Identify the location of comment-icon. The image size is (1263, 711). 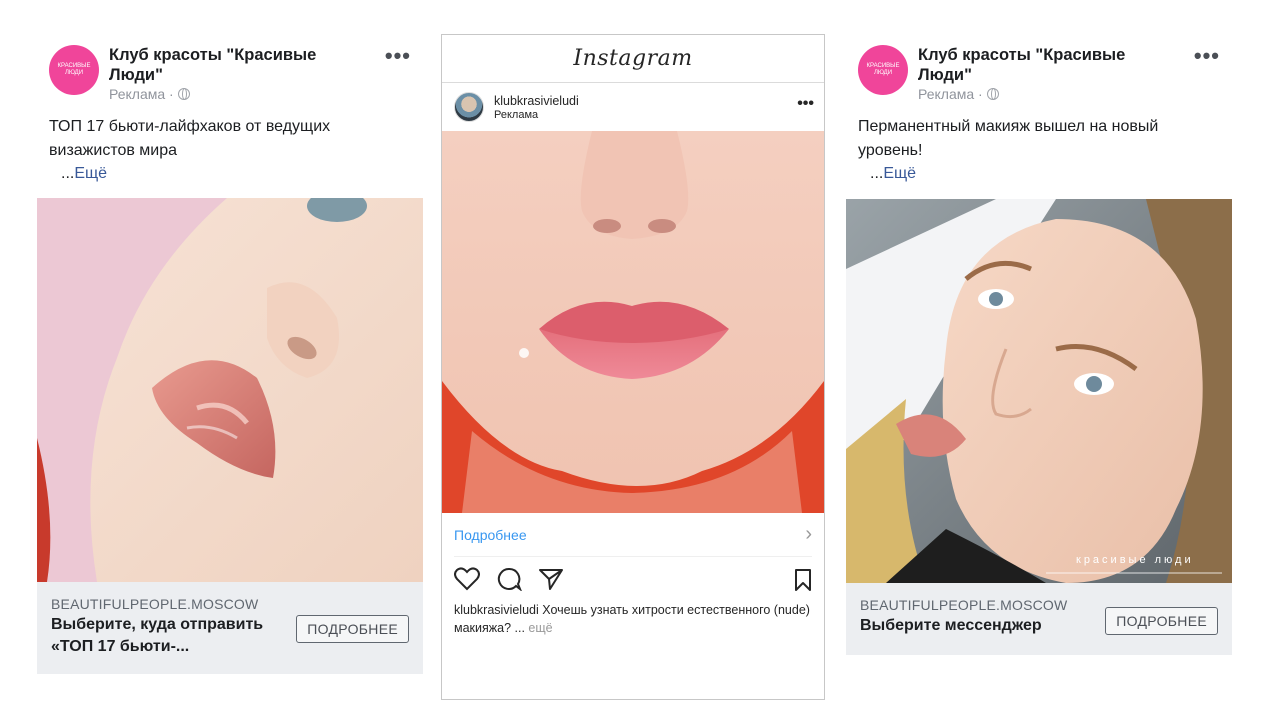
(509, 579).